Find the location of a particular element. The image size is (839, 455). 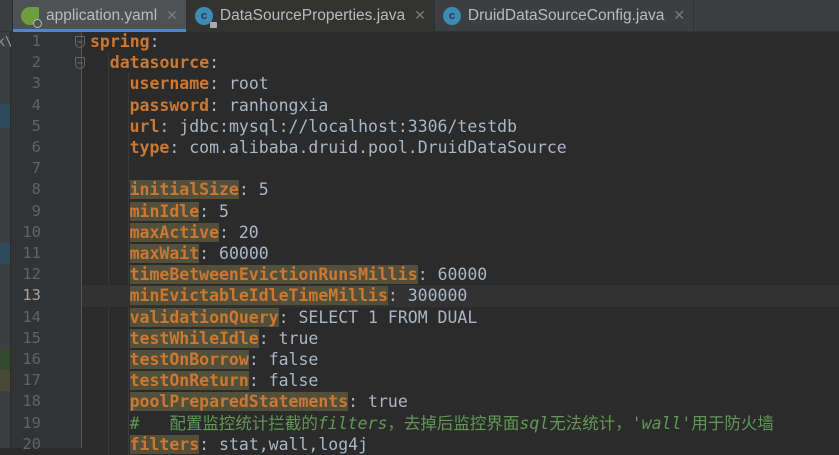

yaml-key: testOnBorrow is located at coordinates (189, 359).